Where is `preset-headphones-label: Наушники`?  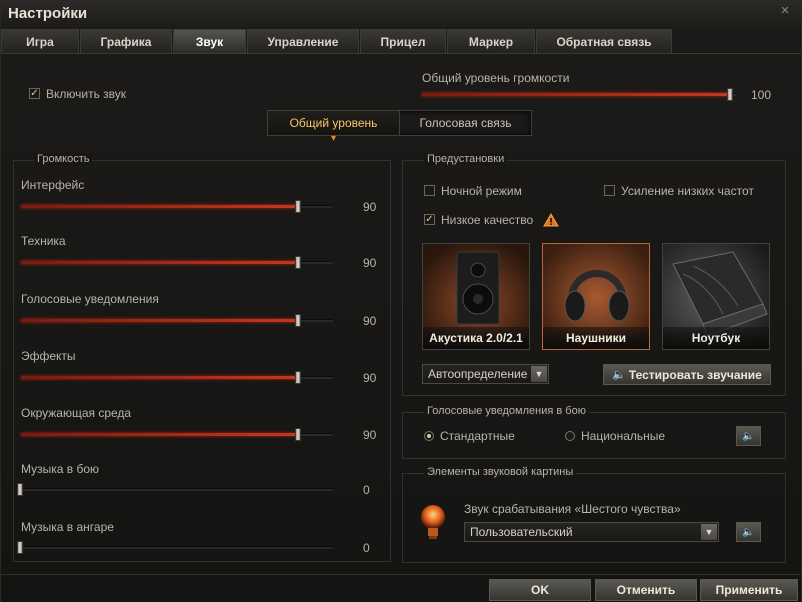 preset-headphones-label: Наушники is located at coordinates (596, 338).